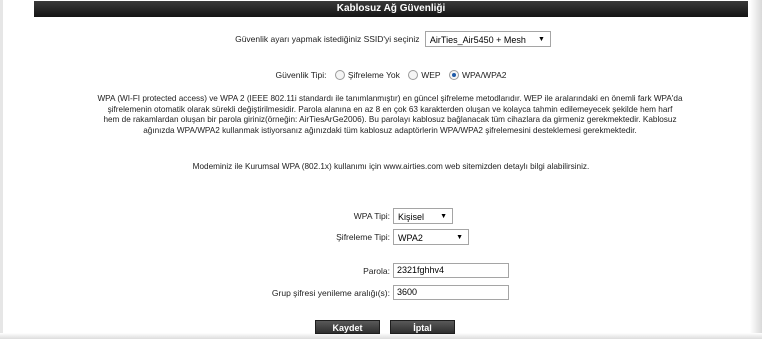  I want to click on left-edge, so click(1, 169).